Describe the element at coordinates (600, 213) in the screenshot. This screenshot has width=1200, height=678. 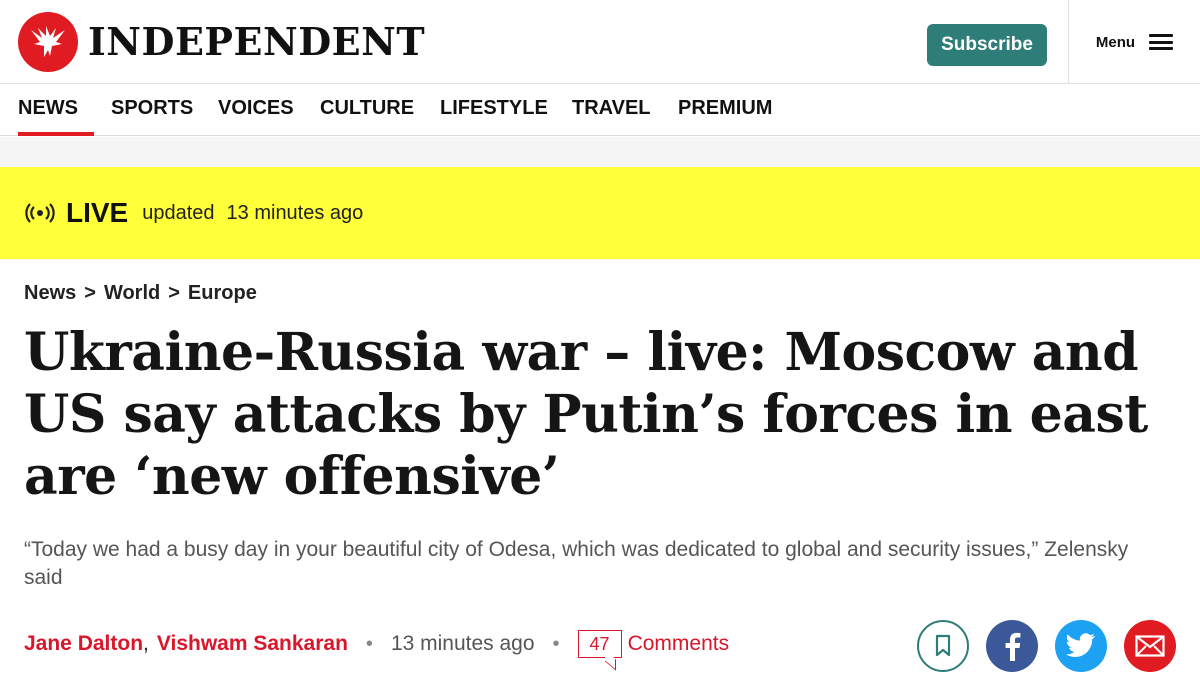
I see `live-banner: LIVE updated 13 minutes ago` at that location.